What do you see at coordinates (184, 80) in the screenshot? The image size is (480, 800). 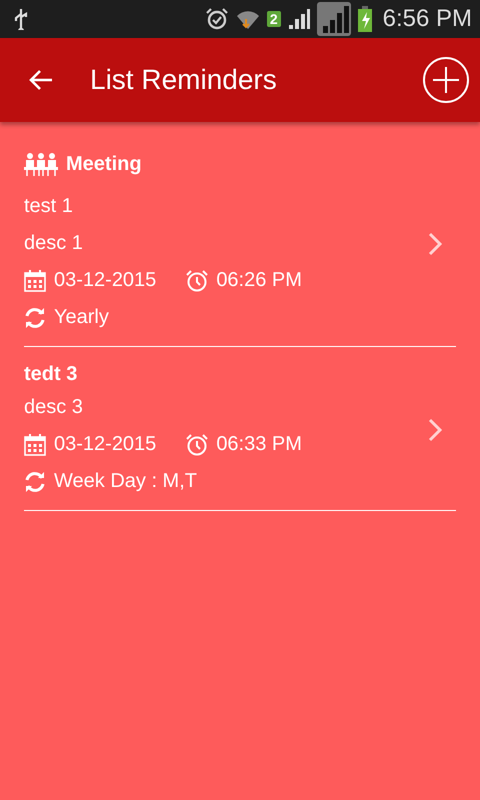 I see `screen-title: List Reminders` at bounding box center [184, 80].